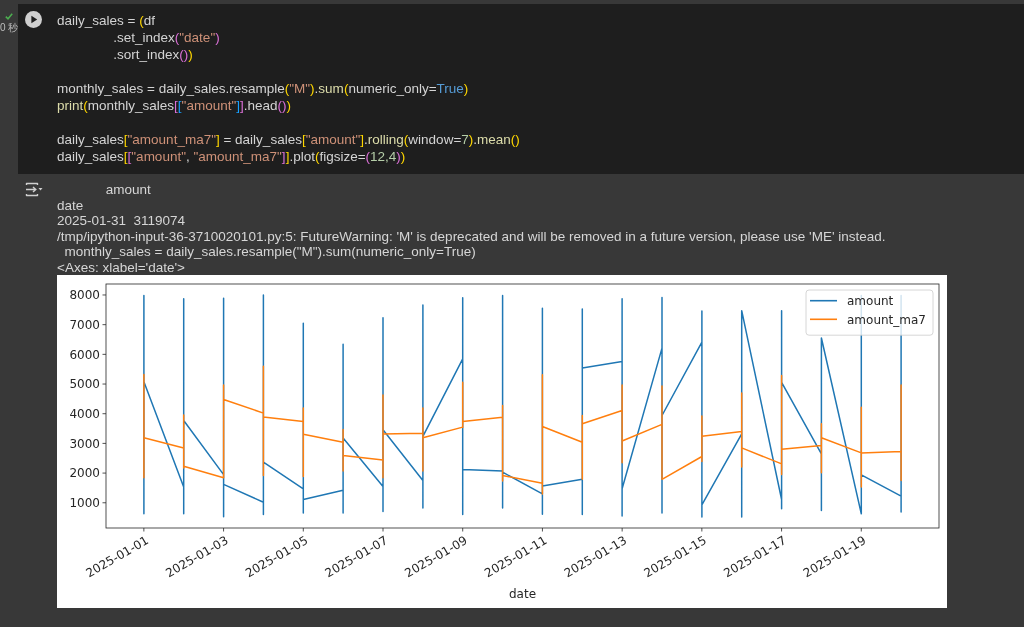  Describe the element at coordinates (232, 156) in the screenshot. I see `code-line: daily_sales[["amount", "amount_ma7"]].plot(figsize=(12,4))` at that location.